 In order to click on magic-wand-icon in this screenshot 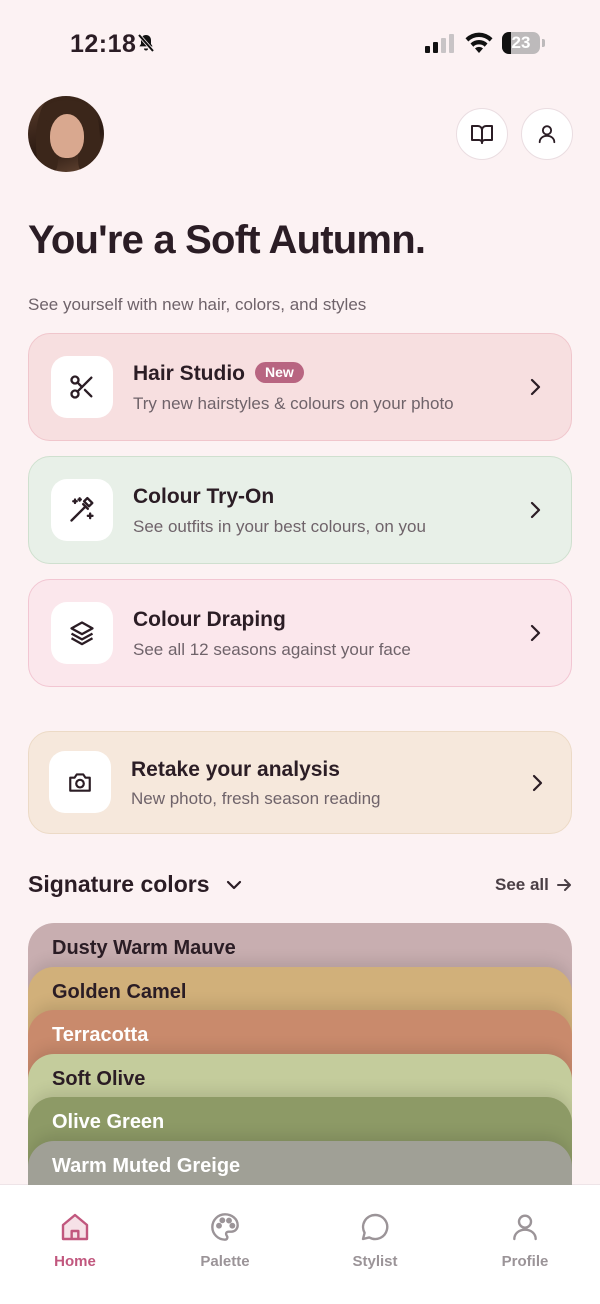, I will do `click(82, 509)`.